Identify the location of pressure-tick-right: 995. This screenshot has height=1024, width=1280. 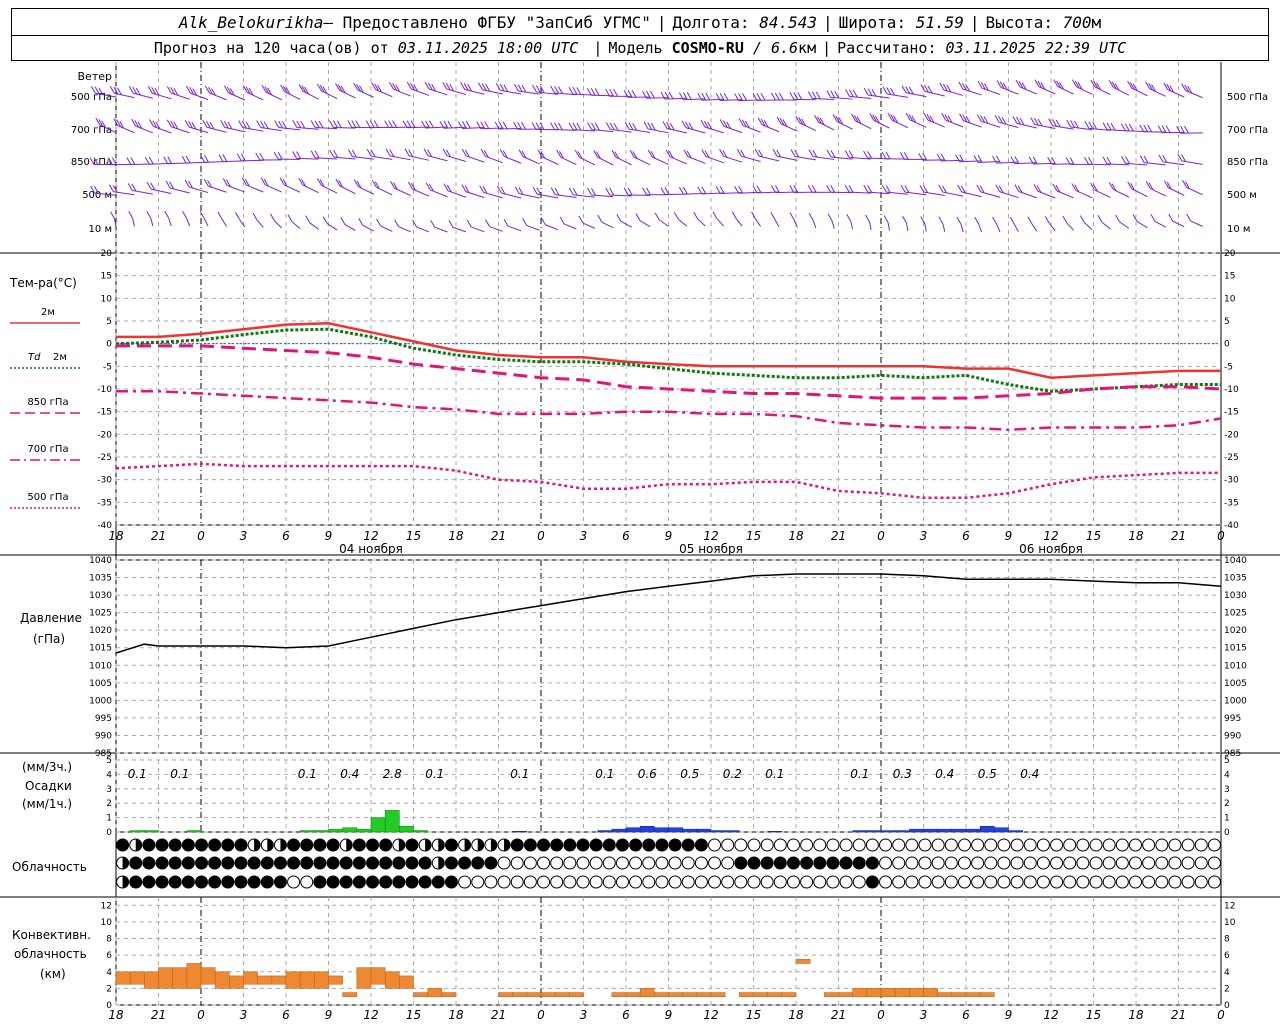
(1232, 719).